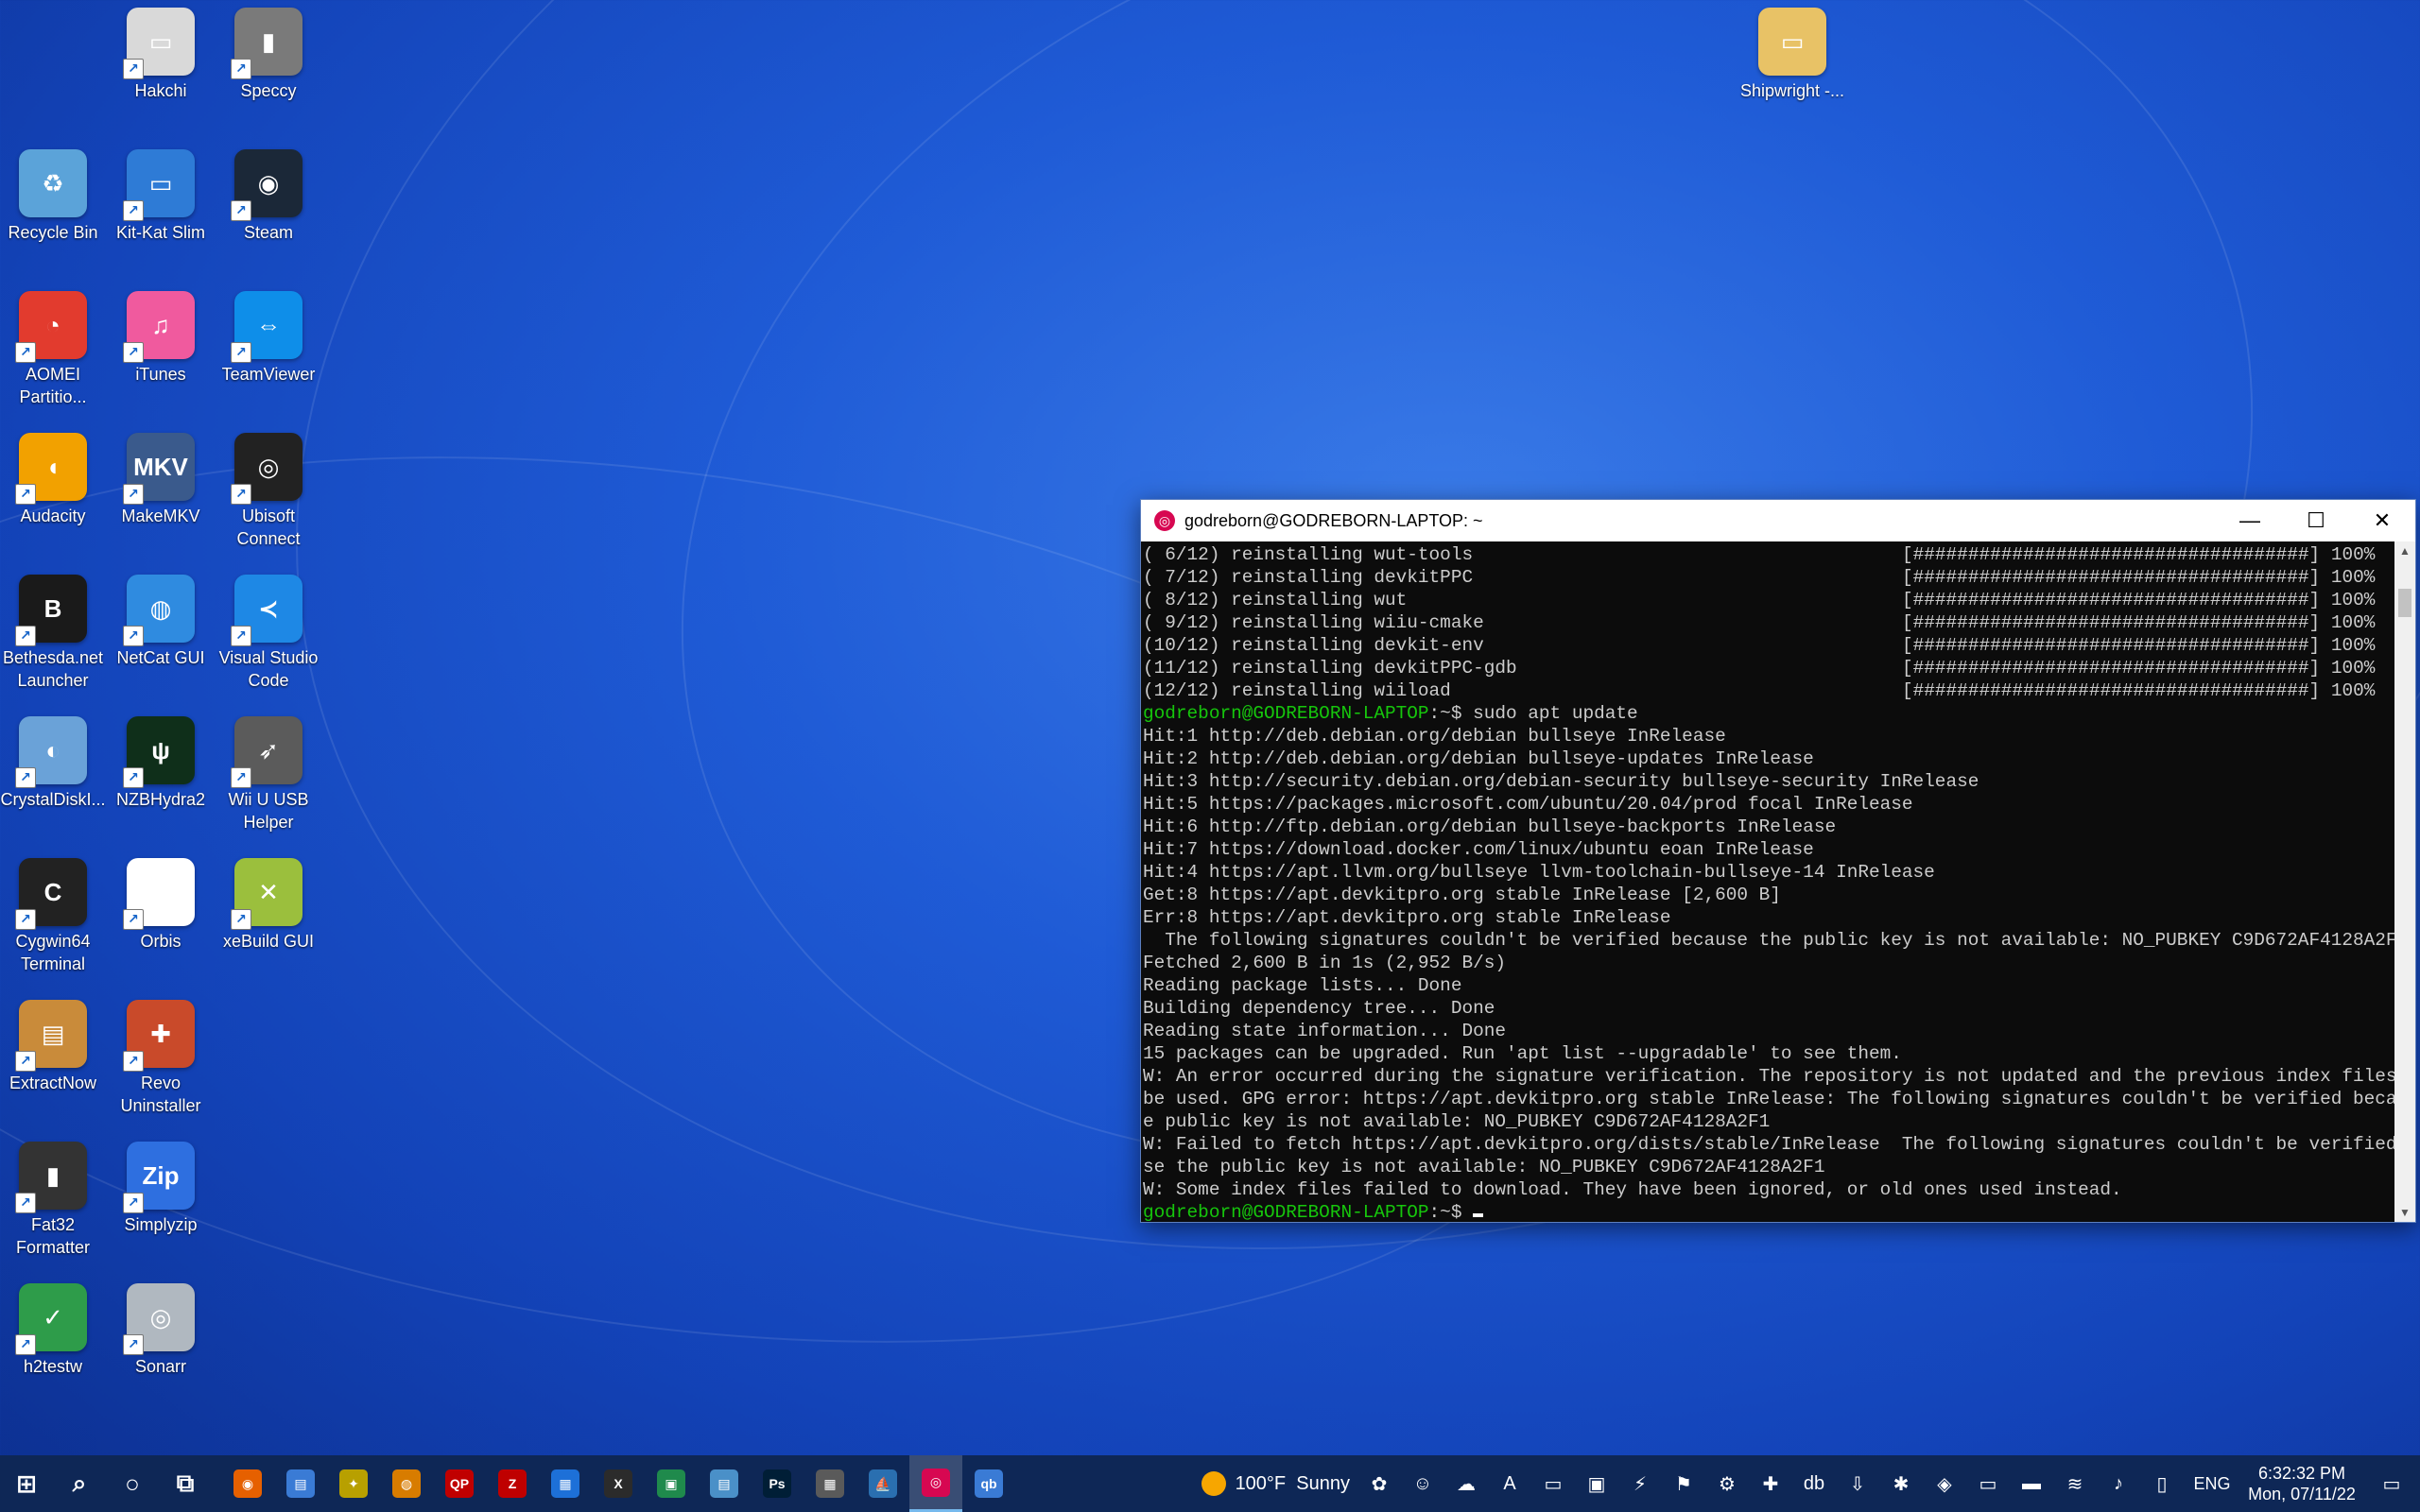  I want to click on tray-icon: ▯, so click(2162, 1483).